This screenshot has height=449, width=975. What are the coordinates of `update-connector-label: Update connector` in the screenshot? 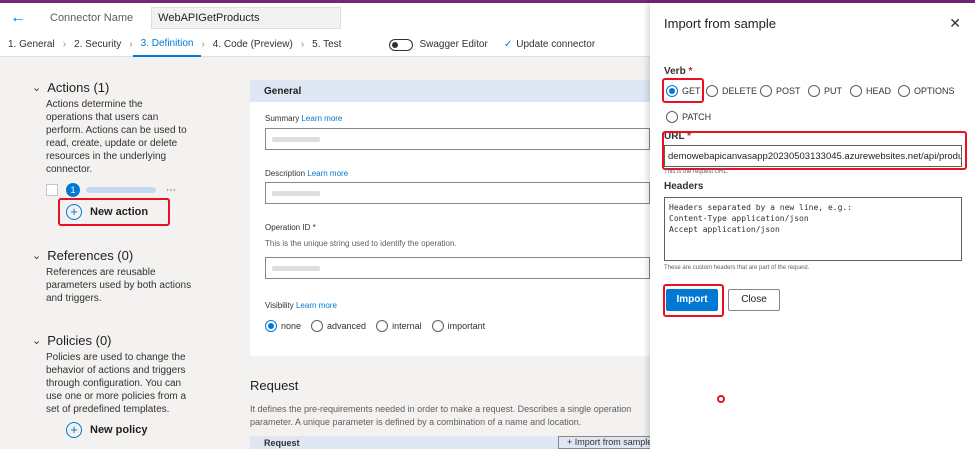 It's located at (556, 44).